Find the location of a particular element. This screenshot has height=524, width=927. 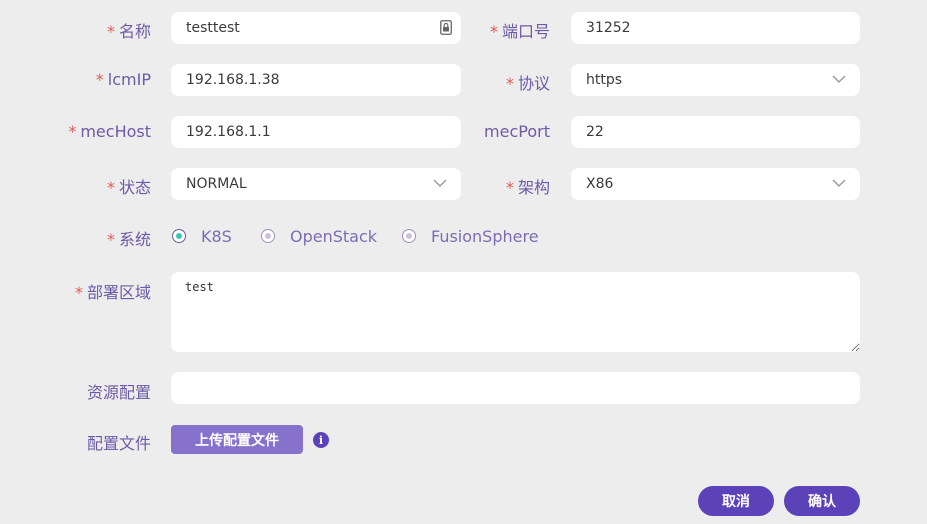

radio-selected-icon is located at coordinates (179, 236).